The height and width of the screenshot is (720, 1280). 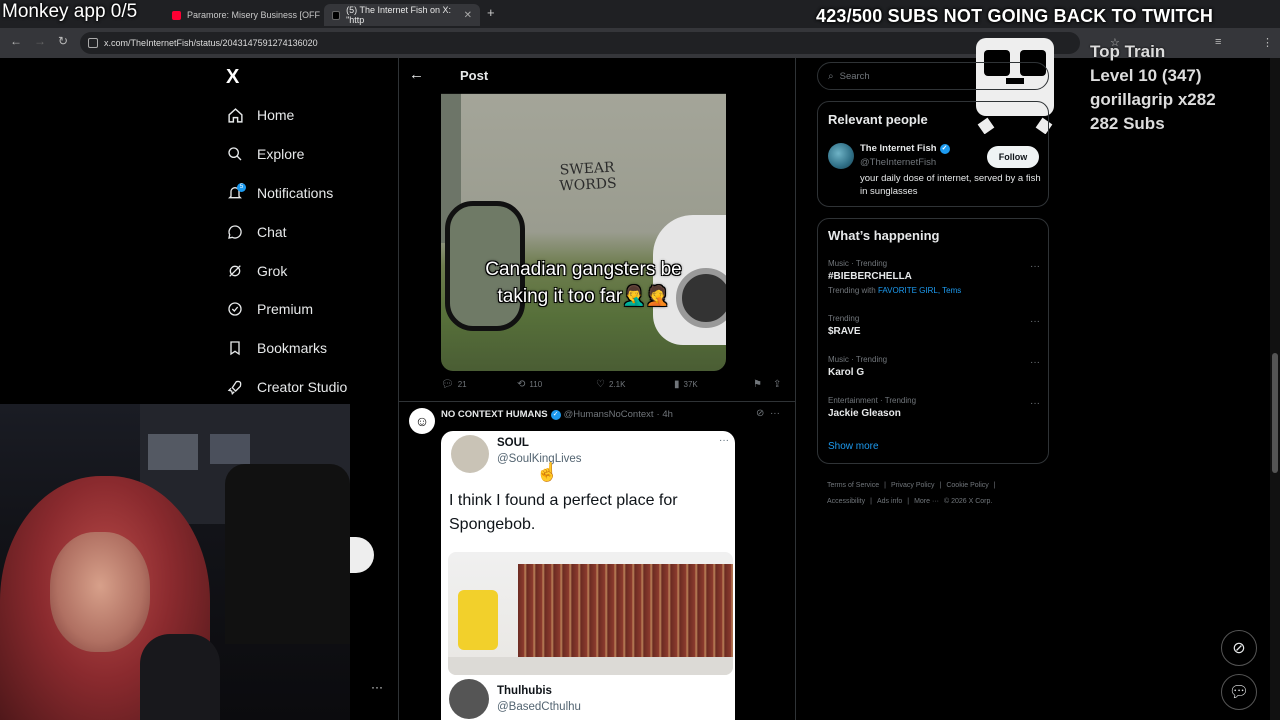 I want to click on sidebar-item-label: Premium, so click(x=285, y=309).